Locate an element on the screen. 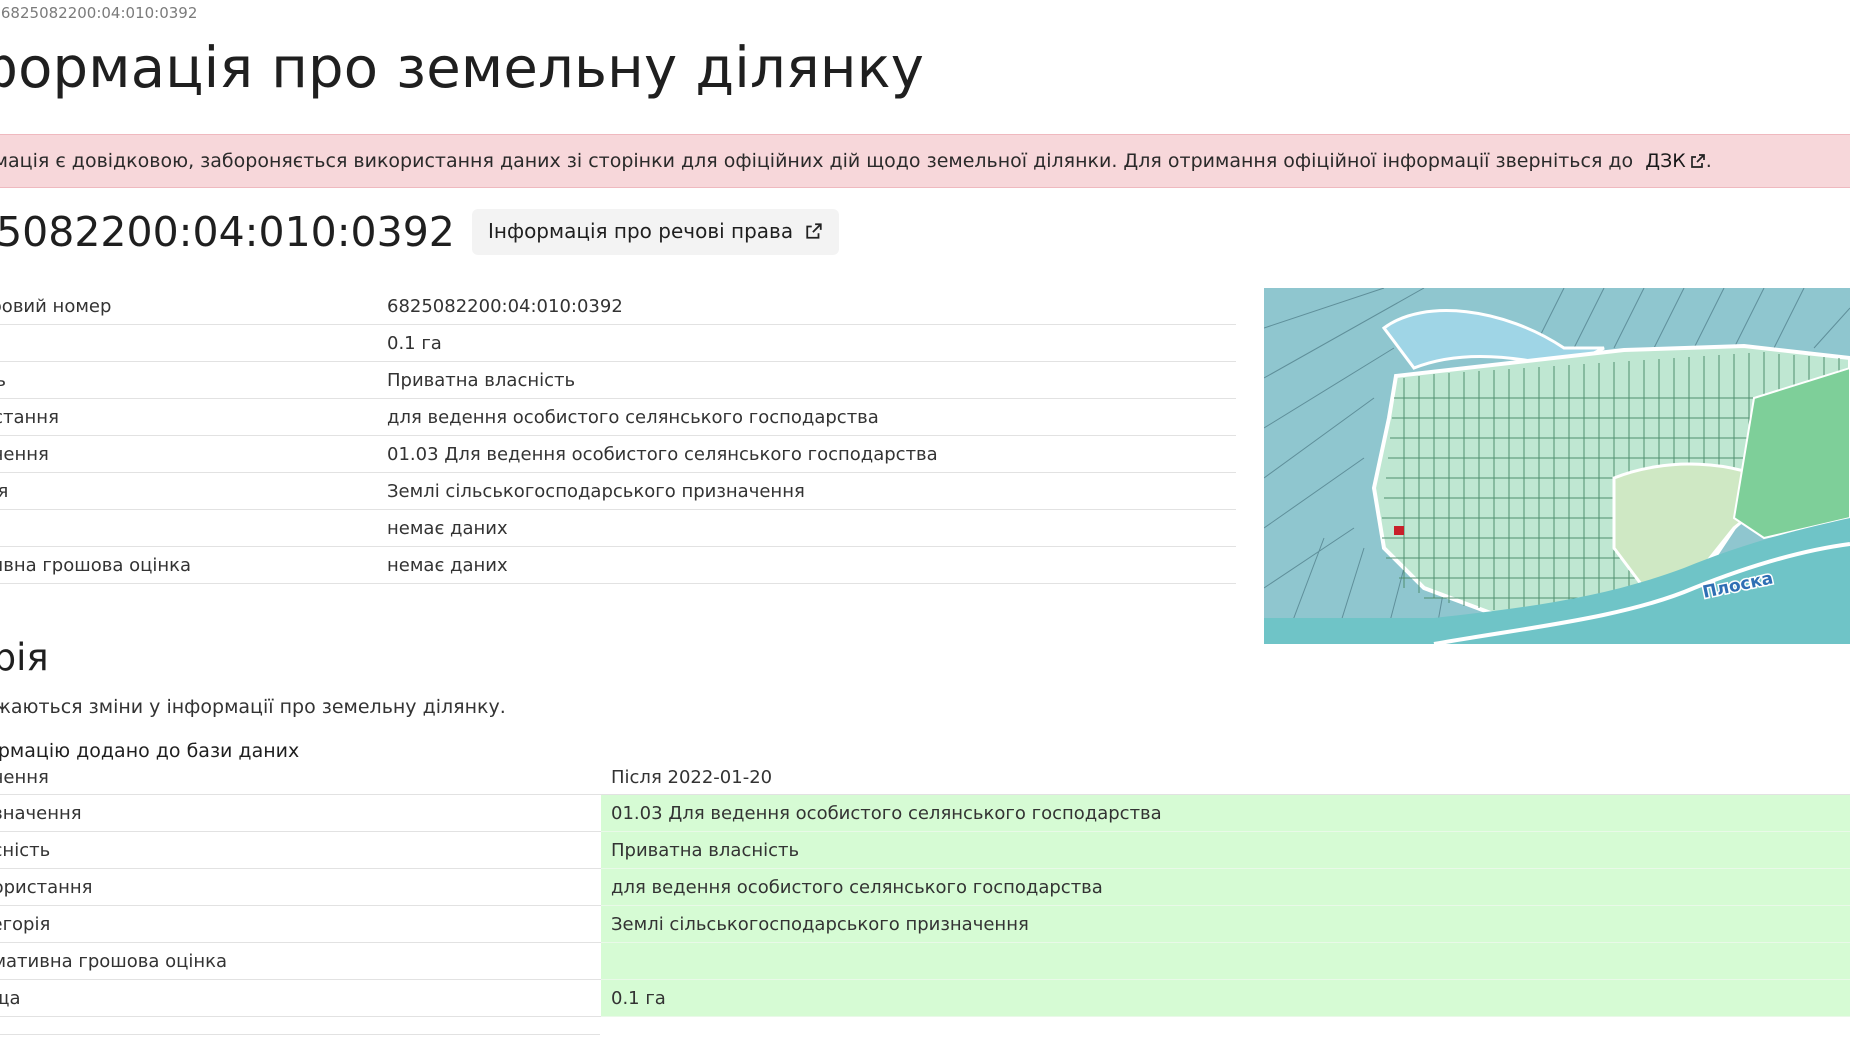  parcel-map: Плоска is located at coordinates (1557, 466).